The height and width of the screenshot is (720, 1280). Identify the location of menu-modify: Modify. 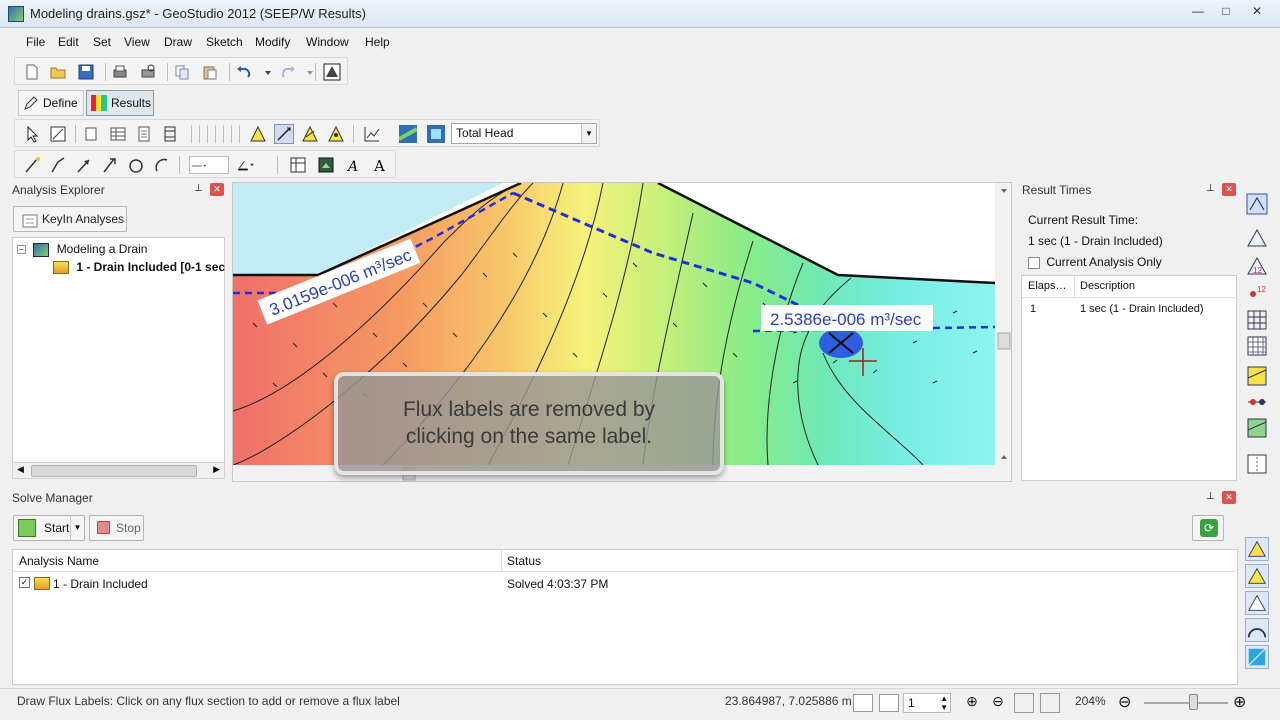
(272, 42).